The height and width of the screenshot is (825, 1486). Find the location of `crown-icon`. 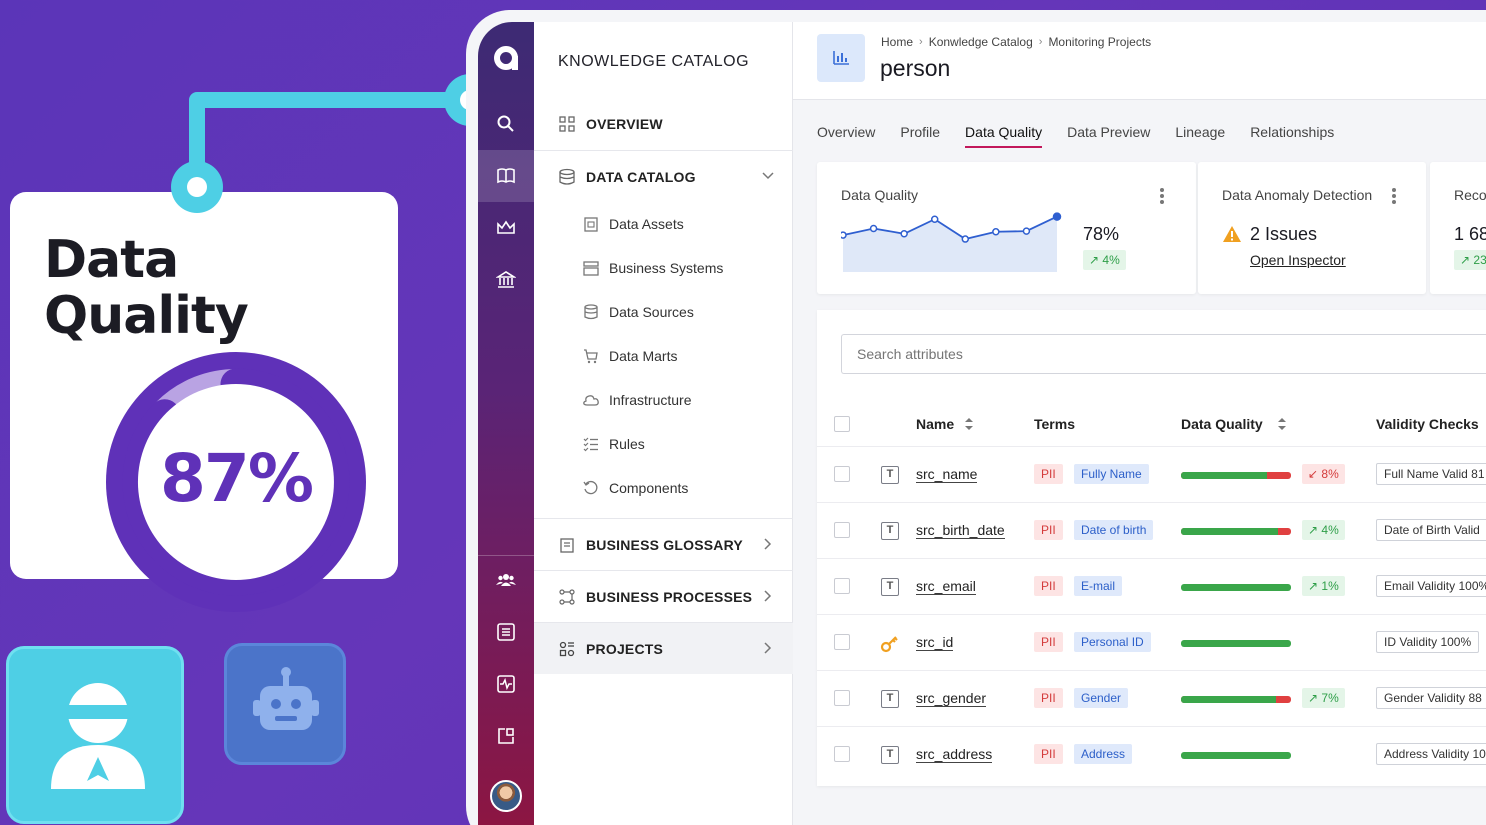

crown-icon is located at coordinates (506, 227).